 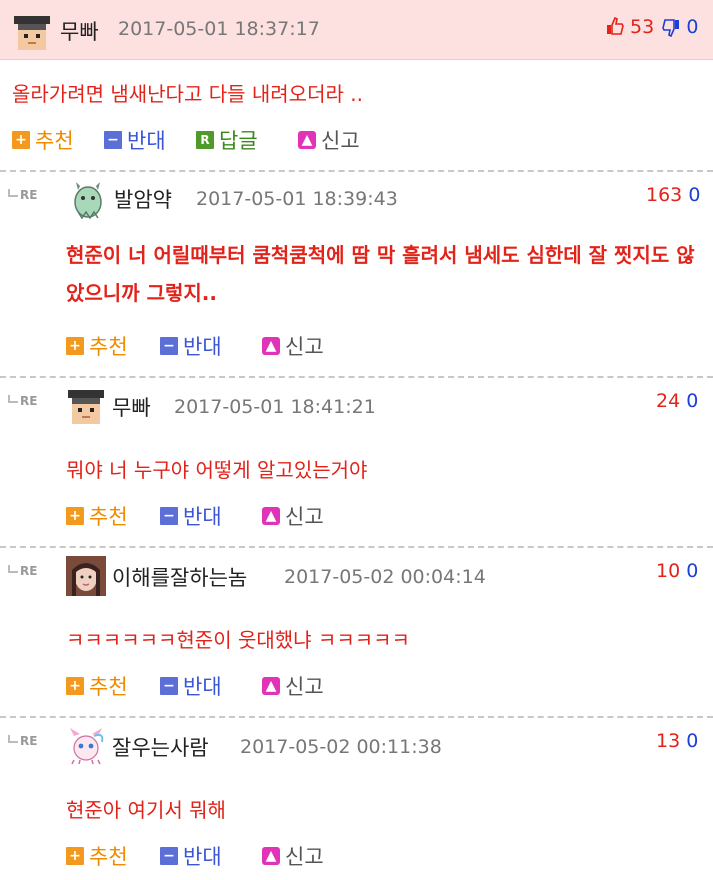 I want to click on comment-date: 2017-05-02 00:11:38, so click(x=341, y=747).